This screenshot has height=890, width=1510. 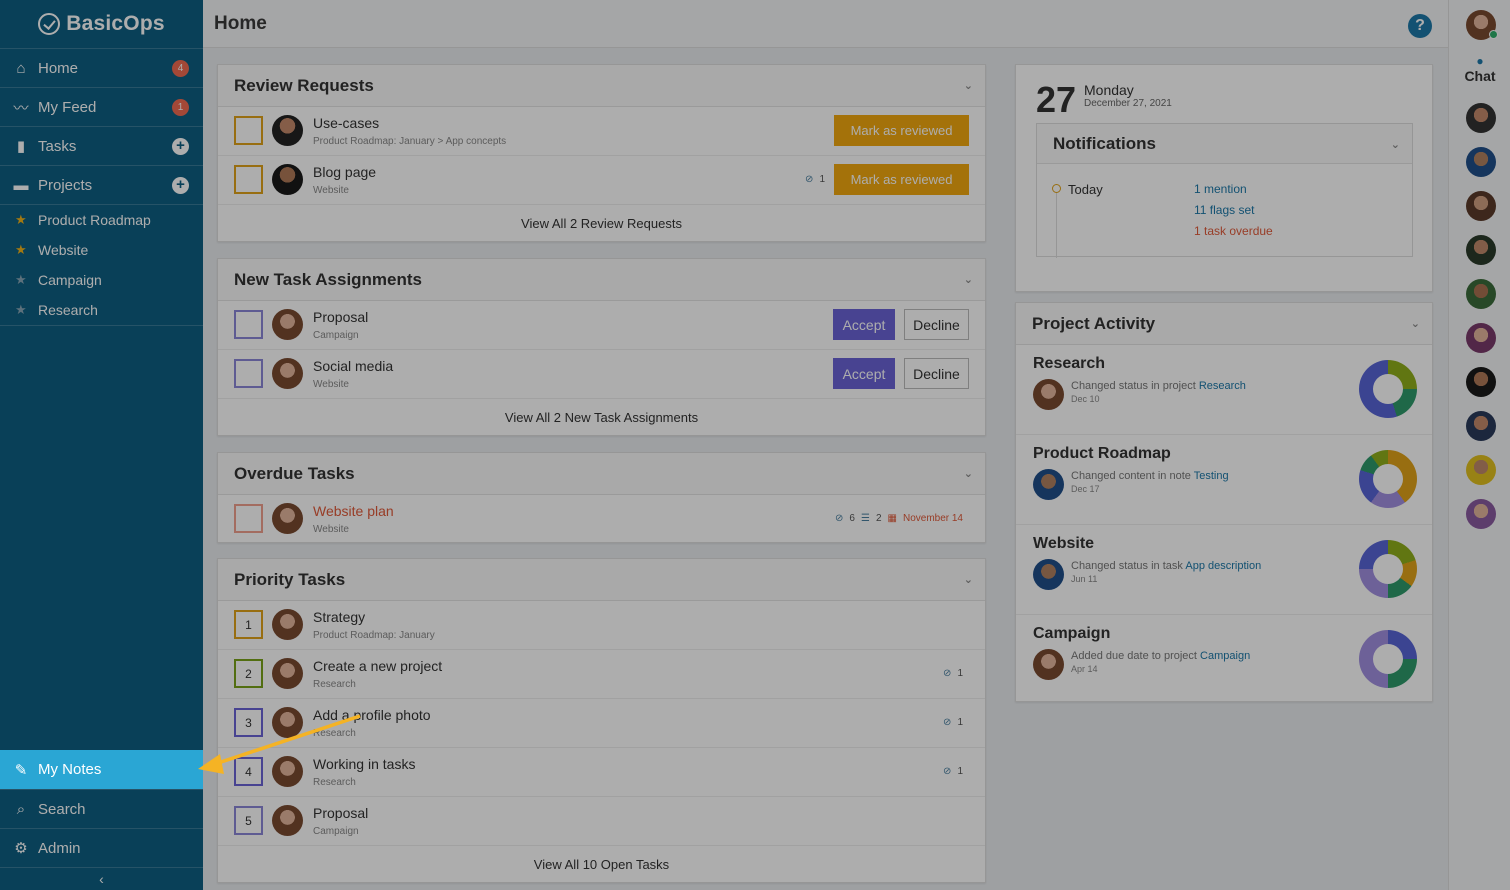 I want to click on nav-my-feed: 〰 My Feed 1, so click(x=101, y=106).